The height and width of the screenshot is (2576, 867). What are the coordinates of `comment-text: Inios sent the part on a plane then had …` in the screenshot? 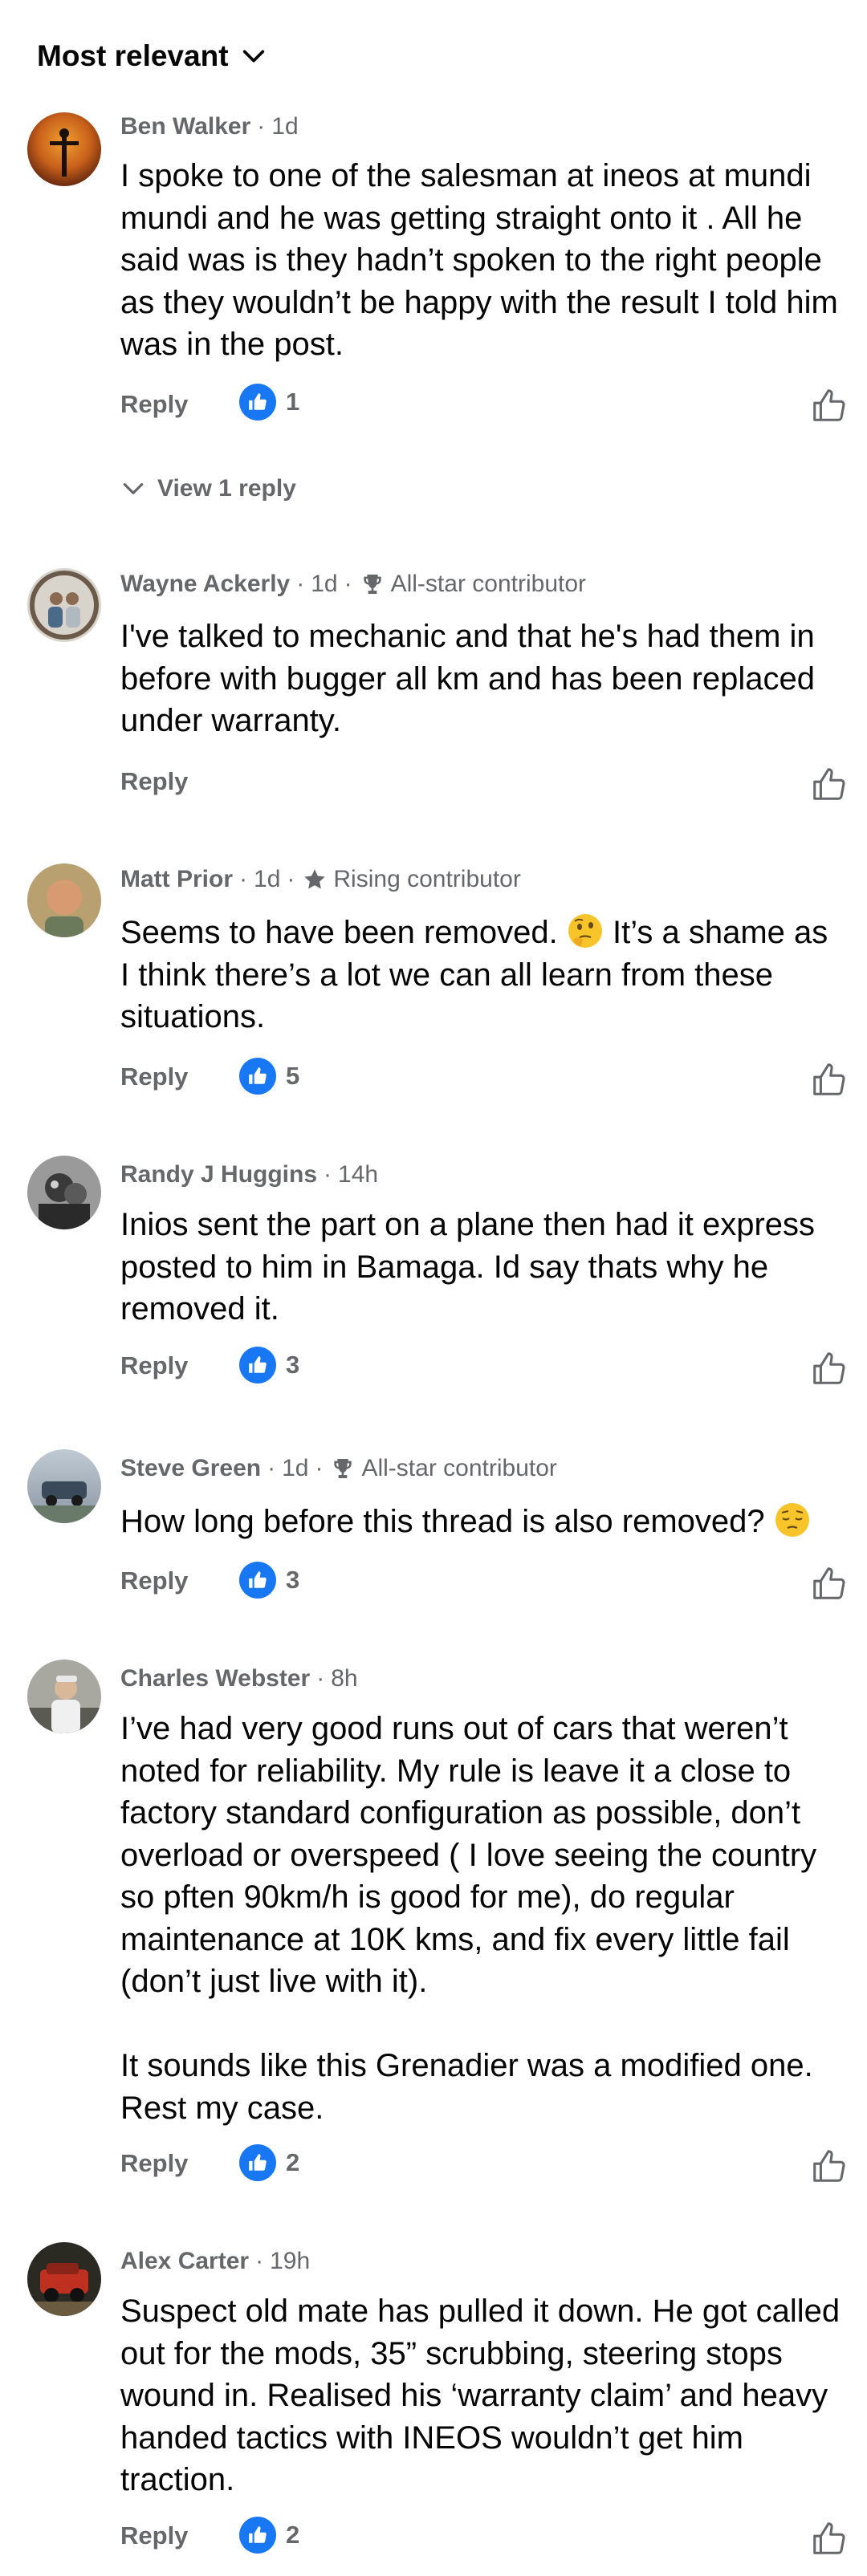 It's located at (468, 1267).